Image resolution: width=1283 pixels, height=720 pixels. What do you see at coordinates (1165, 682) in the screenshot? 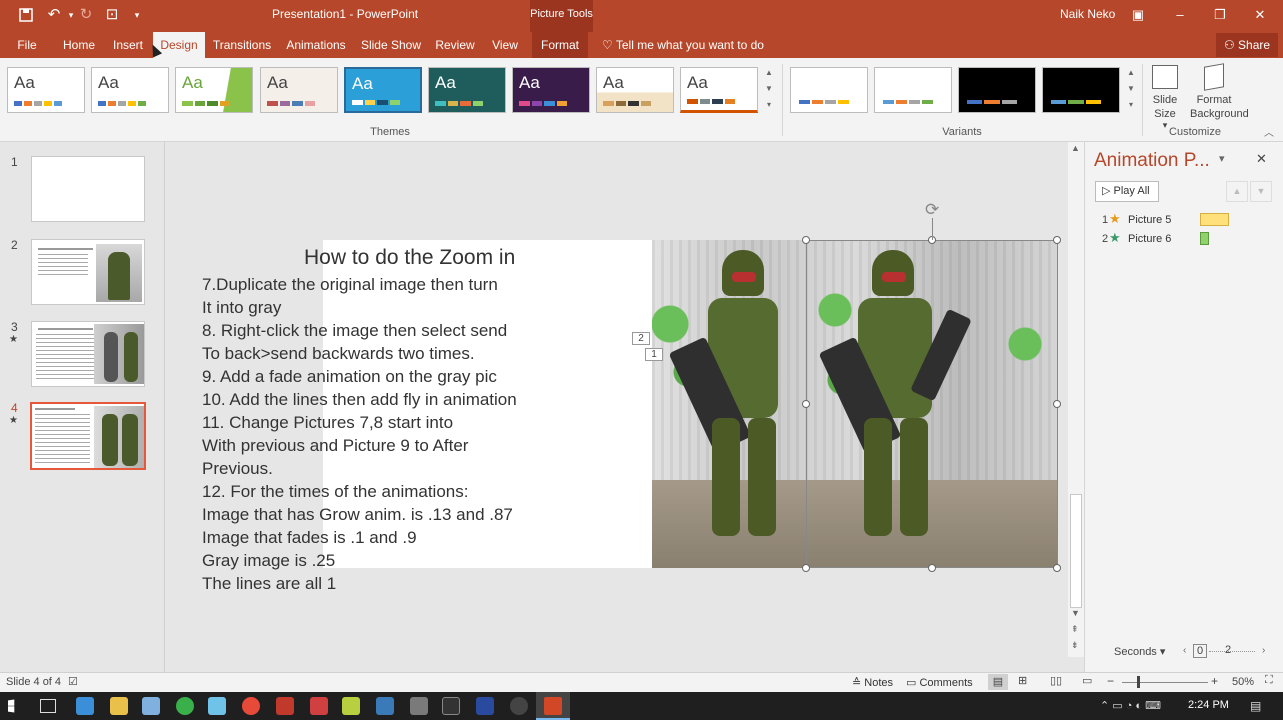
I see `zoom-slider` at bounding box center [1165, 682].